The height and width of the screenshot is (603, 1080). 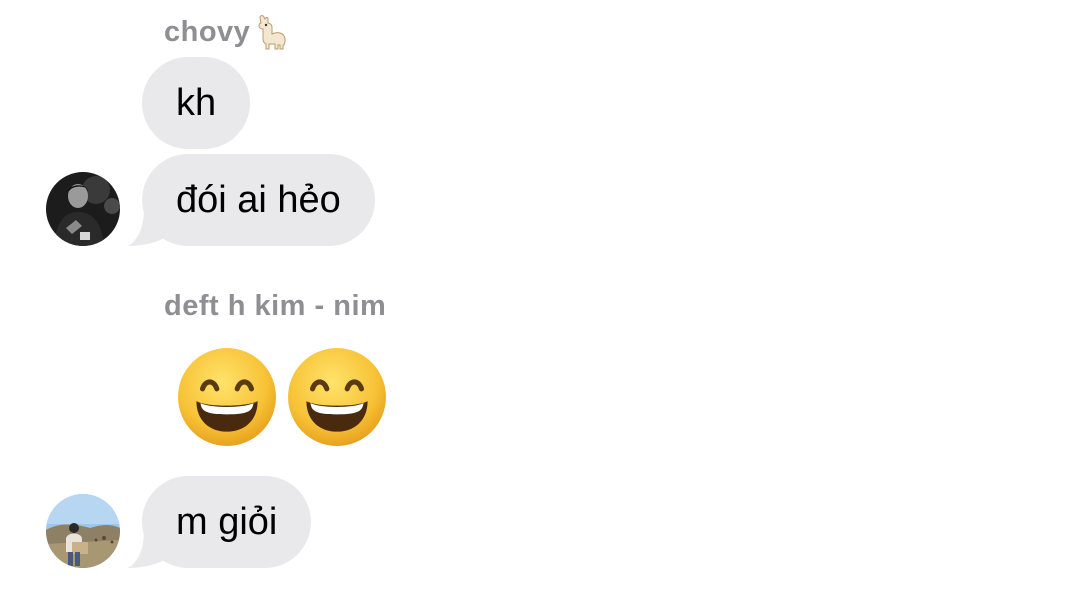 I want to click on message-bubble: đói ai hẻo, so click(x=258, y=200).